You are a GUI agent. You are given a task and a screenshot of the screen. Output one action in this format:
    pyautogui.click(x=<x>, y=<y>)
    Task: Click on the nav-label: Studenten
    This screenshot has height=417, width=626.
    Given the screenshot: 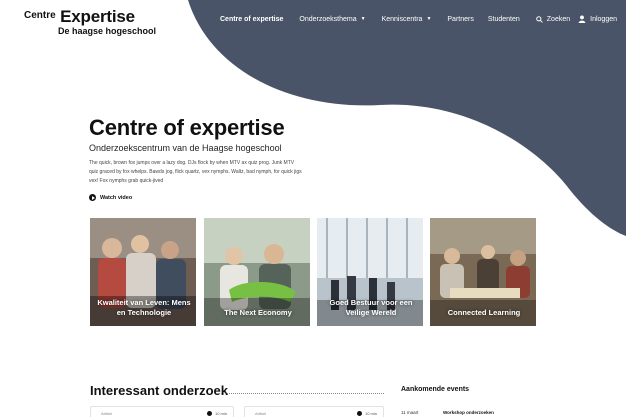 What is the action you would take?
    pyautogui.click(x=503, y=19)
    